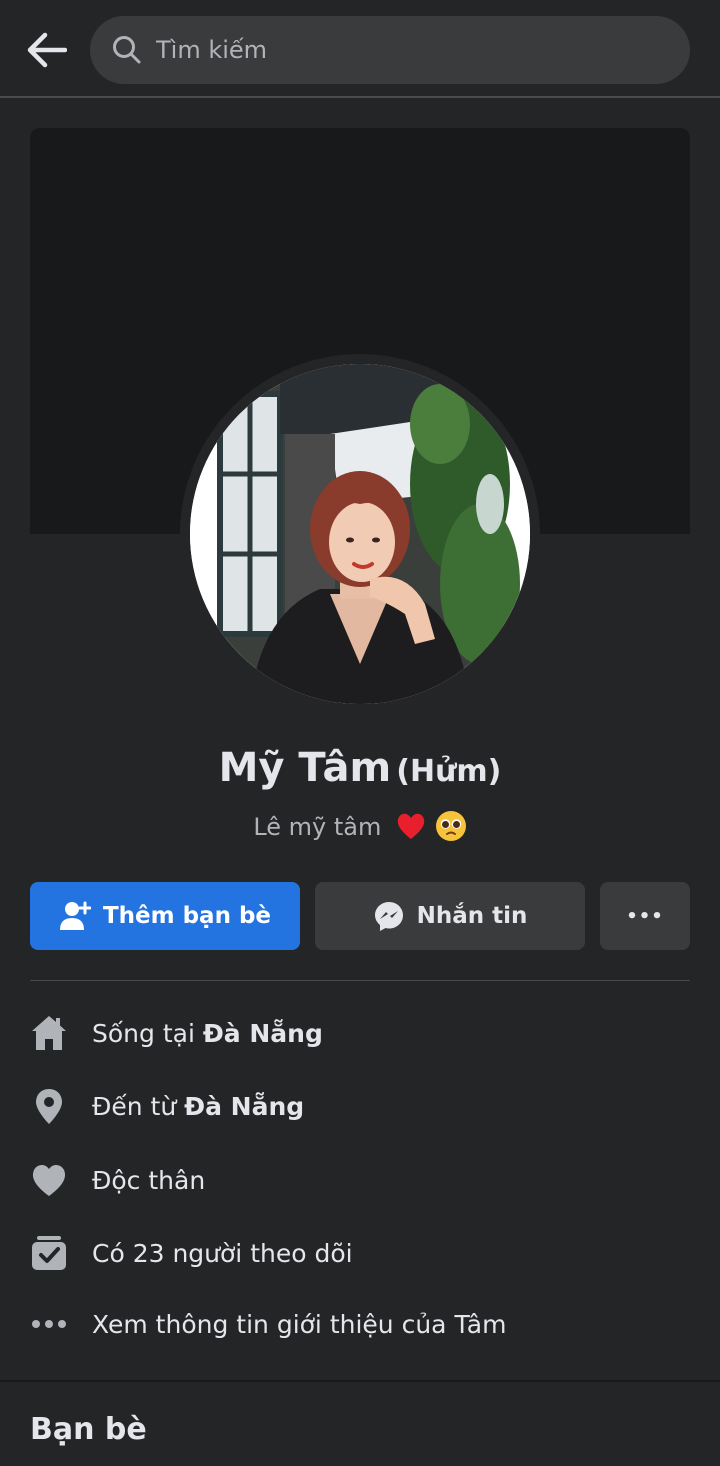  Describe the element at coordinates (187, 916) in the screenshot. I see `add-friend-label: Thêm bạn bè` at that location.